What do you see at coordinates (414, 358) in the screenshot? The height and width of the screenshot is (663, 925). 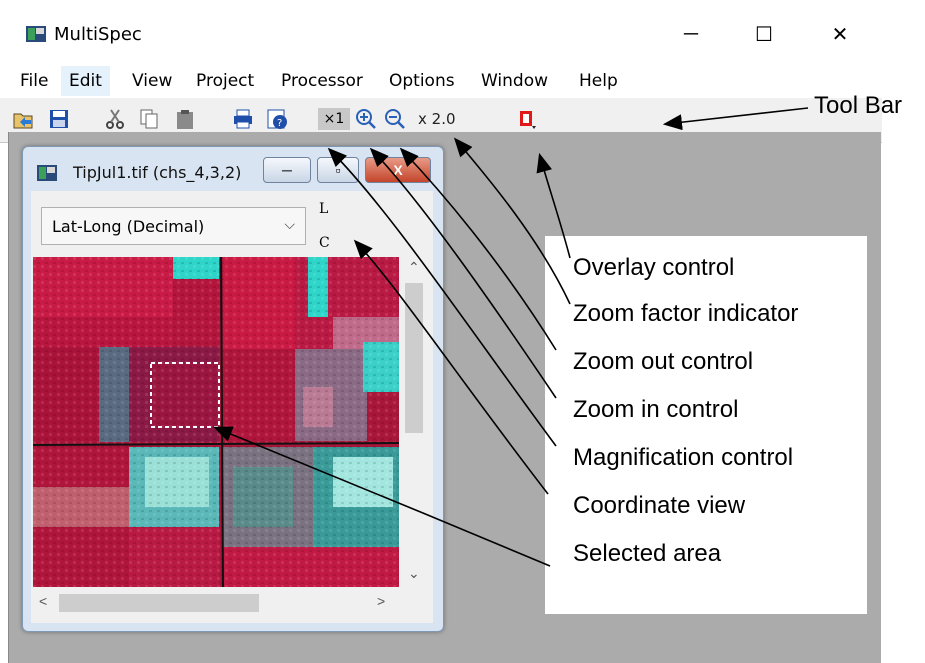 I see `vertical-scroll-thumb` at bounding box center [414, 358].